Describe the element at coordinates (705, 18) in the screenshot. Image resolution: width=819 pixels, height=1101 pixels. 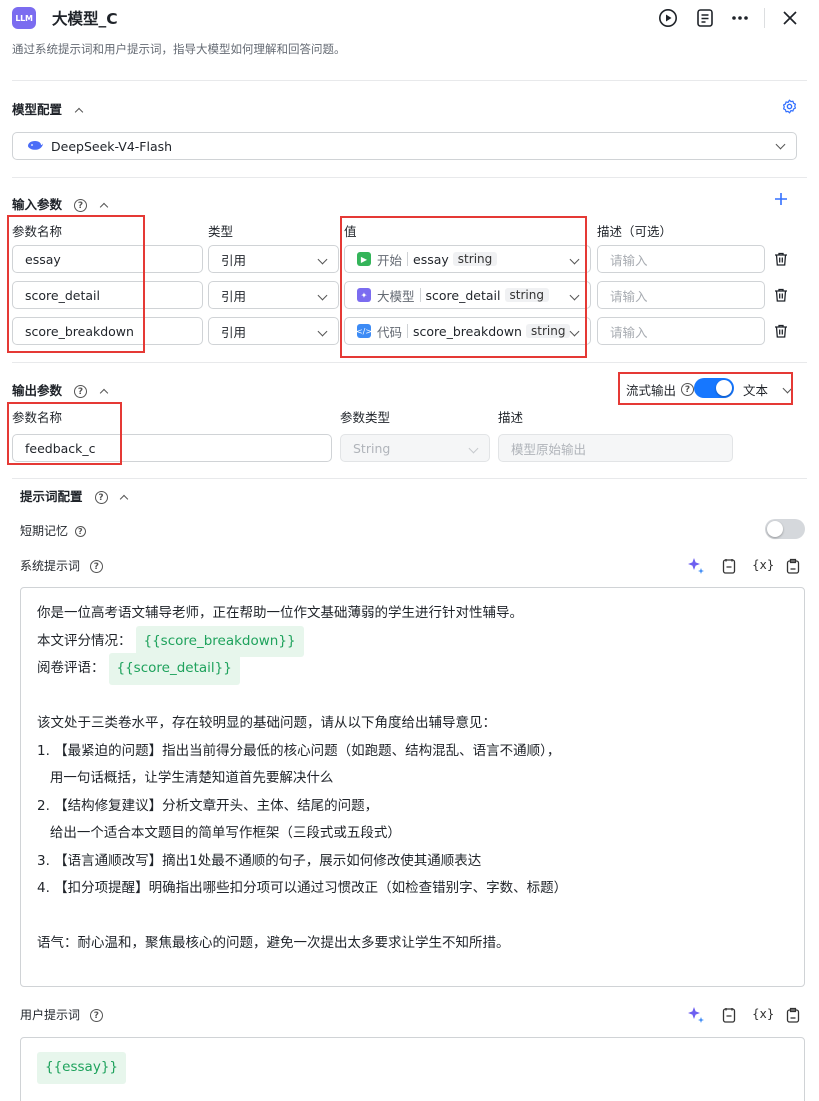
I see `notes-icon` at that location.